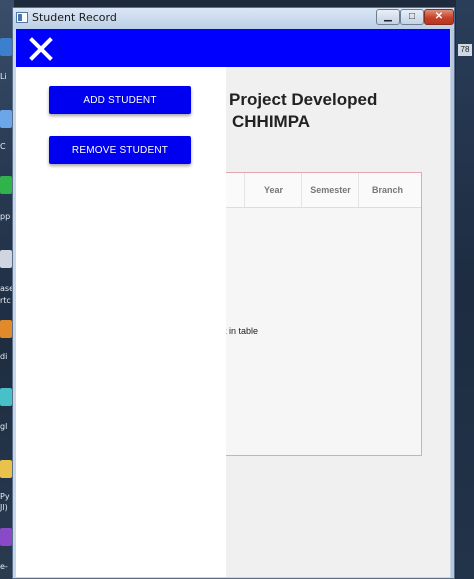  I want to click on desktop-right-strip: 78, so click(465, 289).